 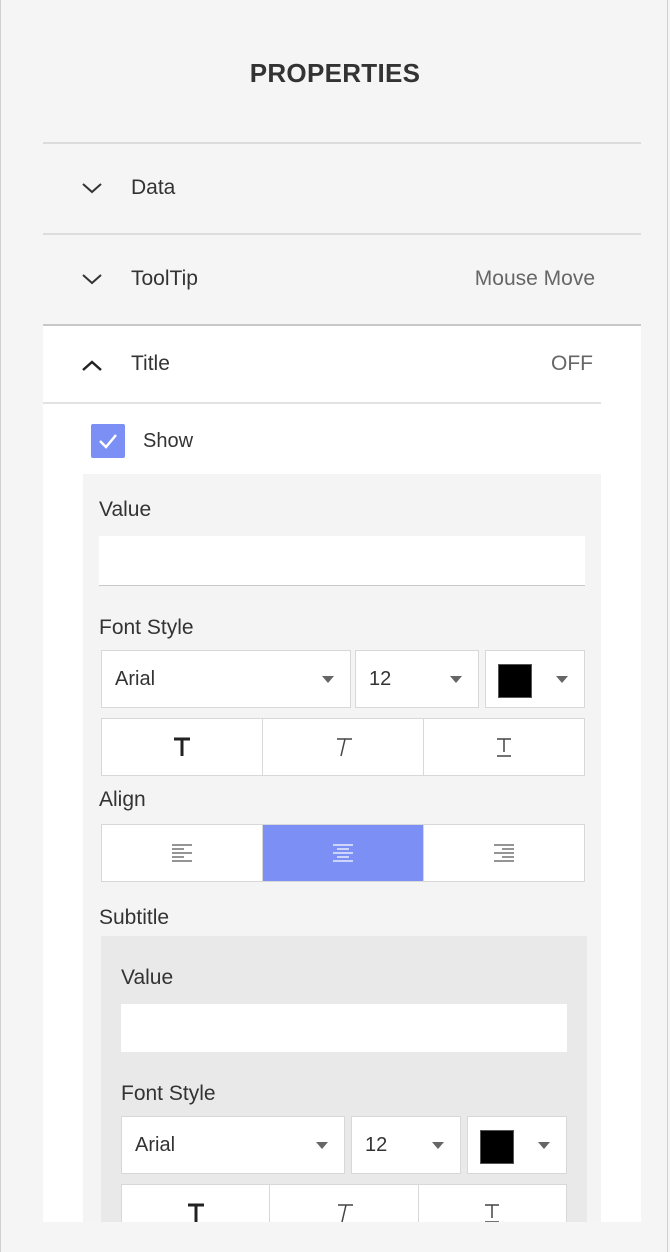 What do you see at coordinates (406, 1145) in the screenshot?
I see `subtitle-font-size-select: 12` at bounding box center [406, 1145].